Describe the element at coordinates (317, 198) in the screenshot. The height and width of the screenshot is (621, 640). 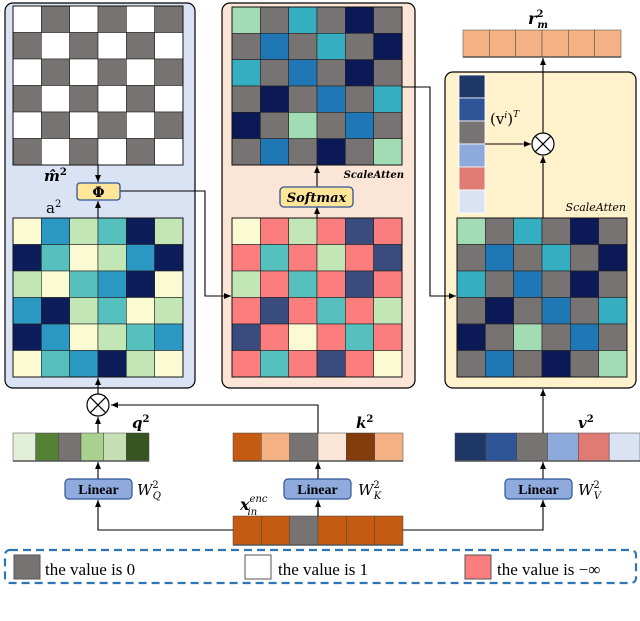
I see `softmax-label: Softmax` at that location.